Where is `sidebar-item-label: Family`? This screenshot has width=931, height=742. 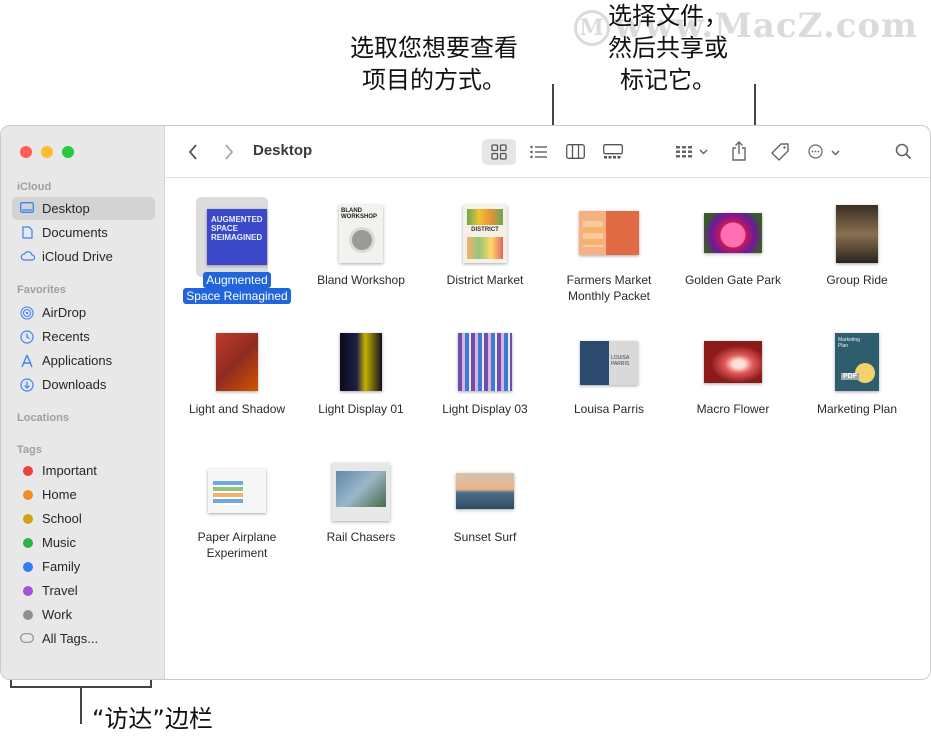 sidebar-item-label: Family is located at coordinates (61, 566).